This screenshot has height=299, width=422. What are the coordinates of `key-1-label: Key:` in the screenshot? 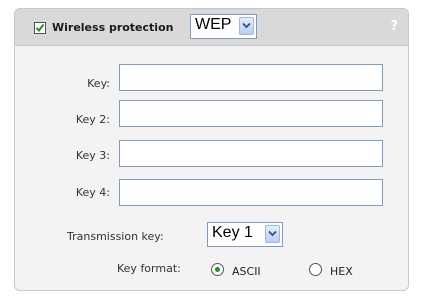 It's located at (98, 83).